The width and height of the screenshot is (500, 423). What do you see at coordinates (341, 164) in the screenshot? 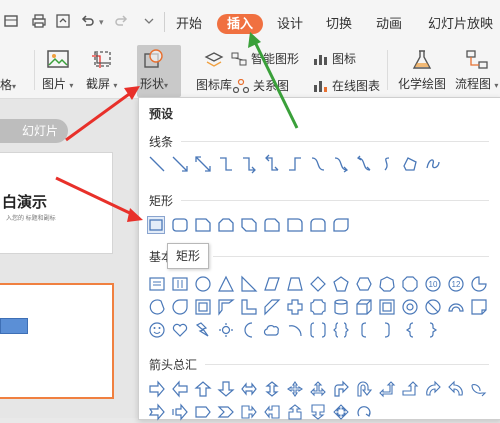
I see `curved-arrow-connector-shape` at bounding box center [341, 164].